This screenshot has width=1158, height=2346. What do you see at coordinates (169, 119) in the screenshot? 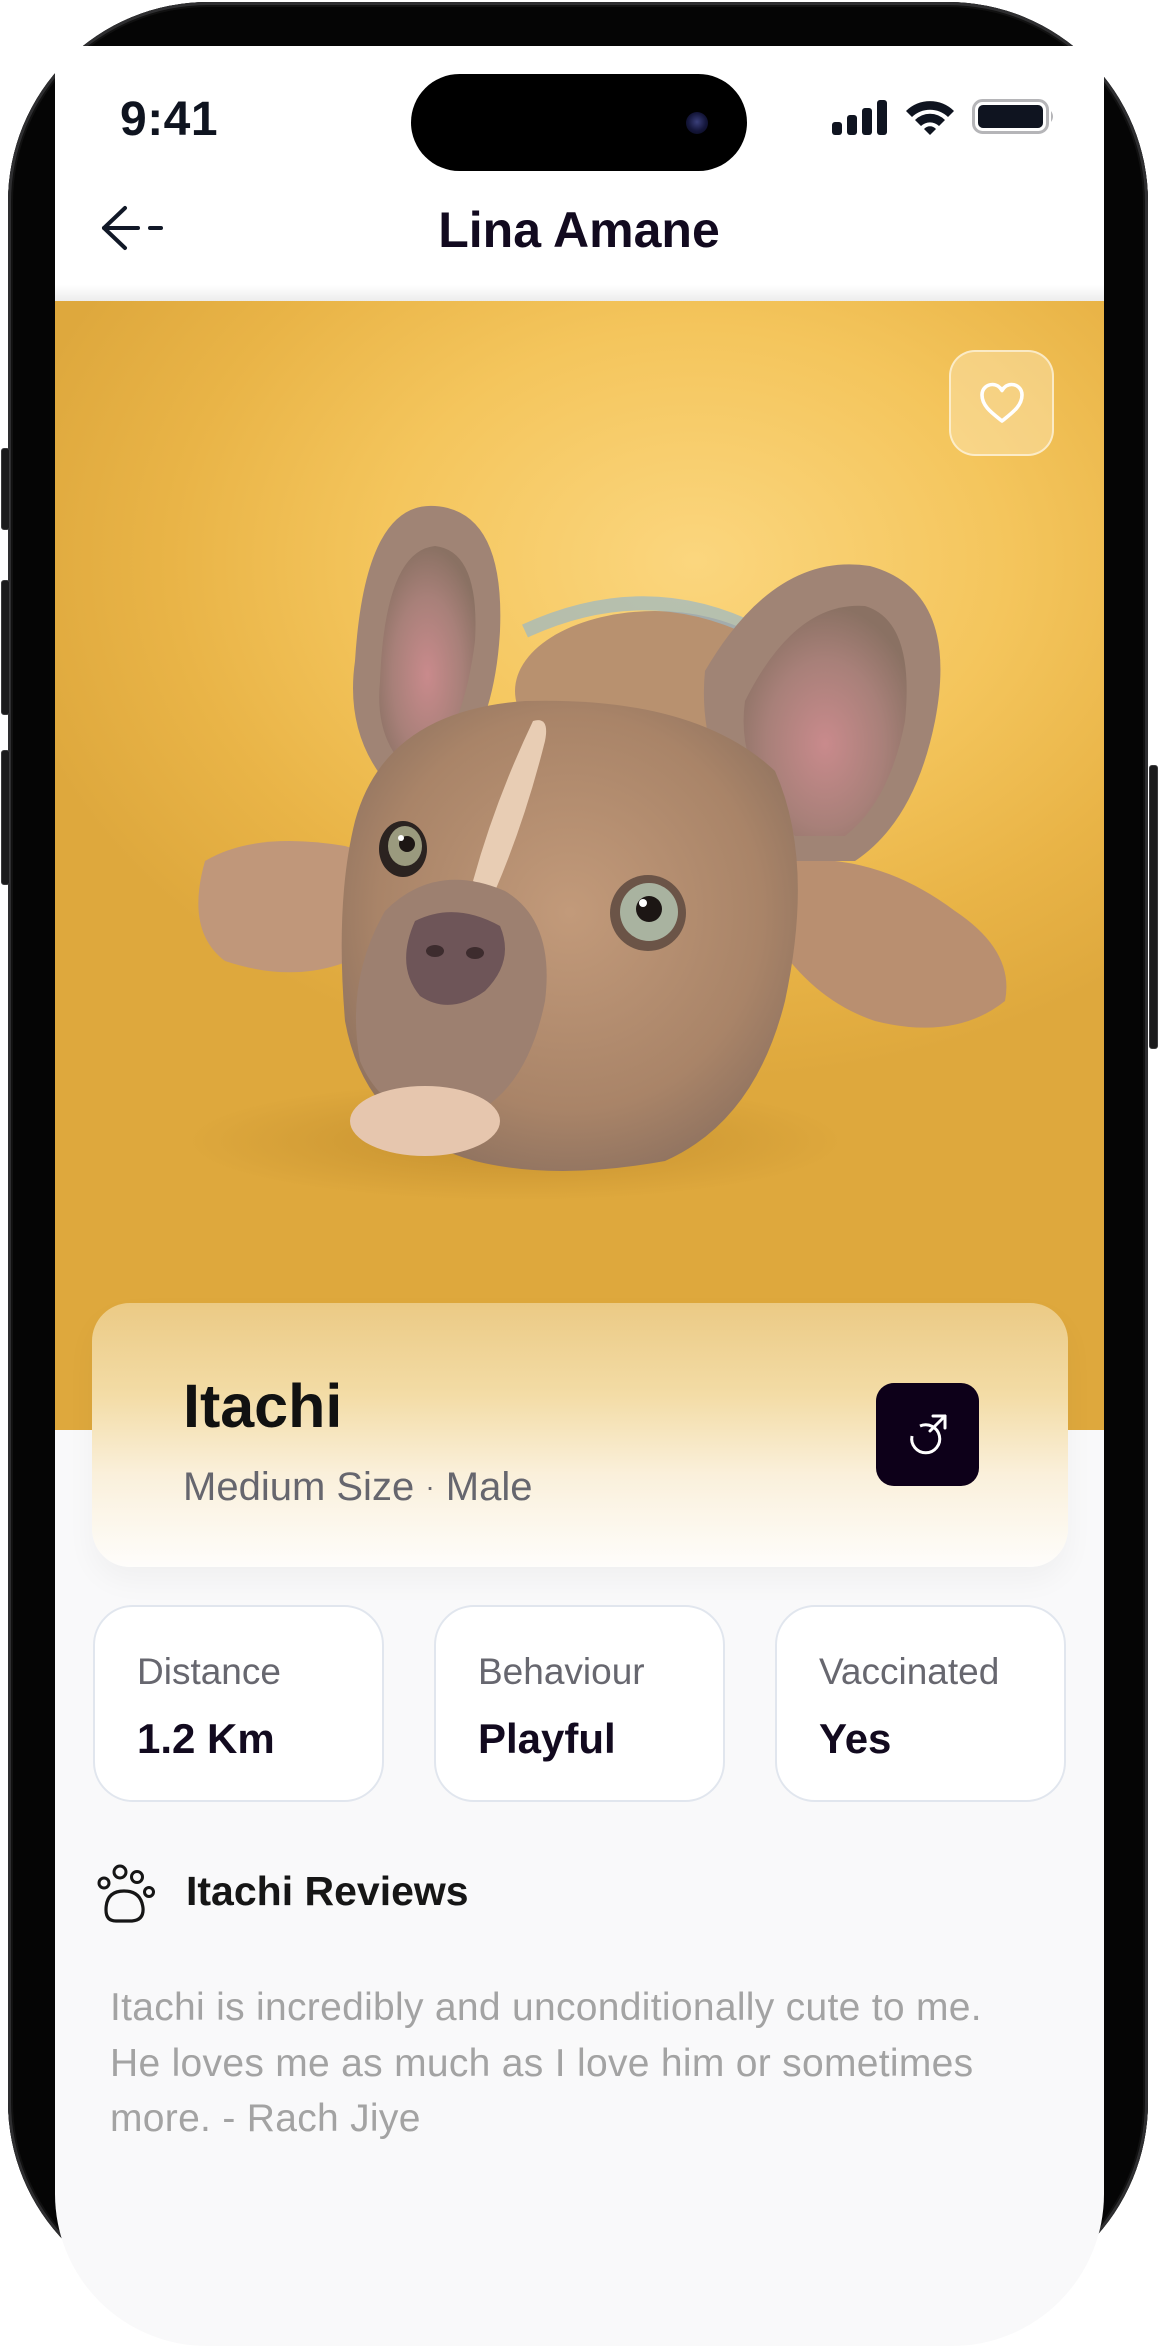
I see `status-time: 9:41` at bounding box center [169, 119].